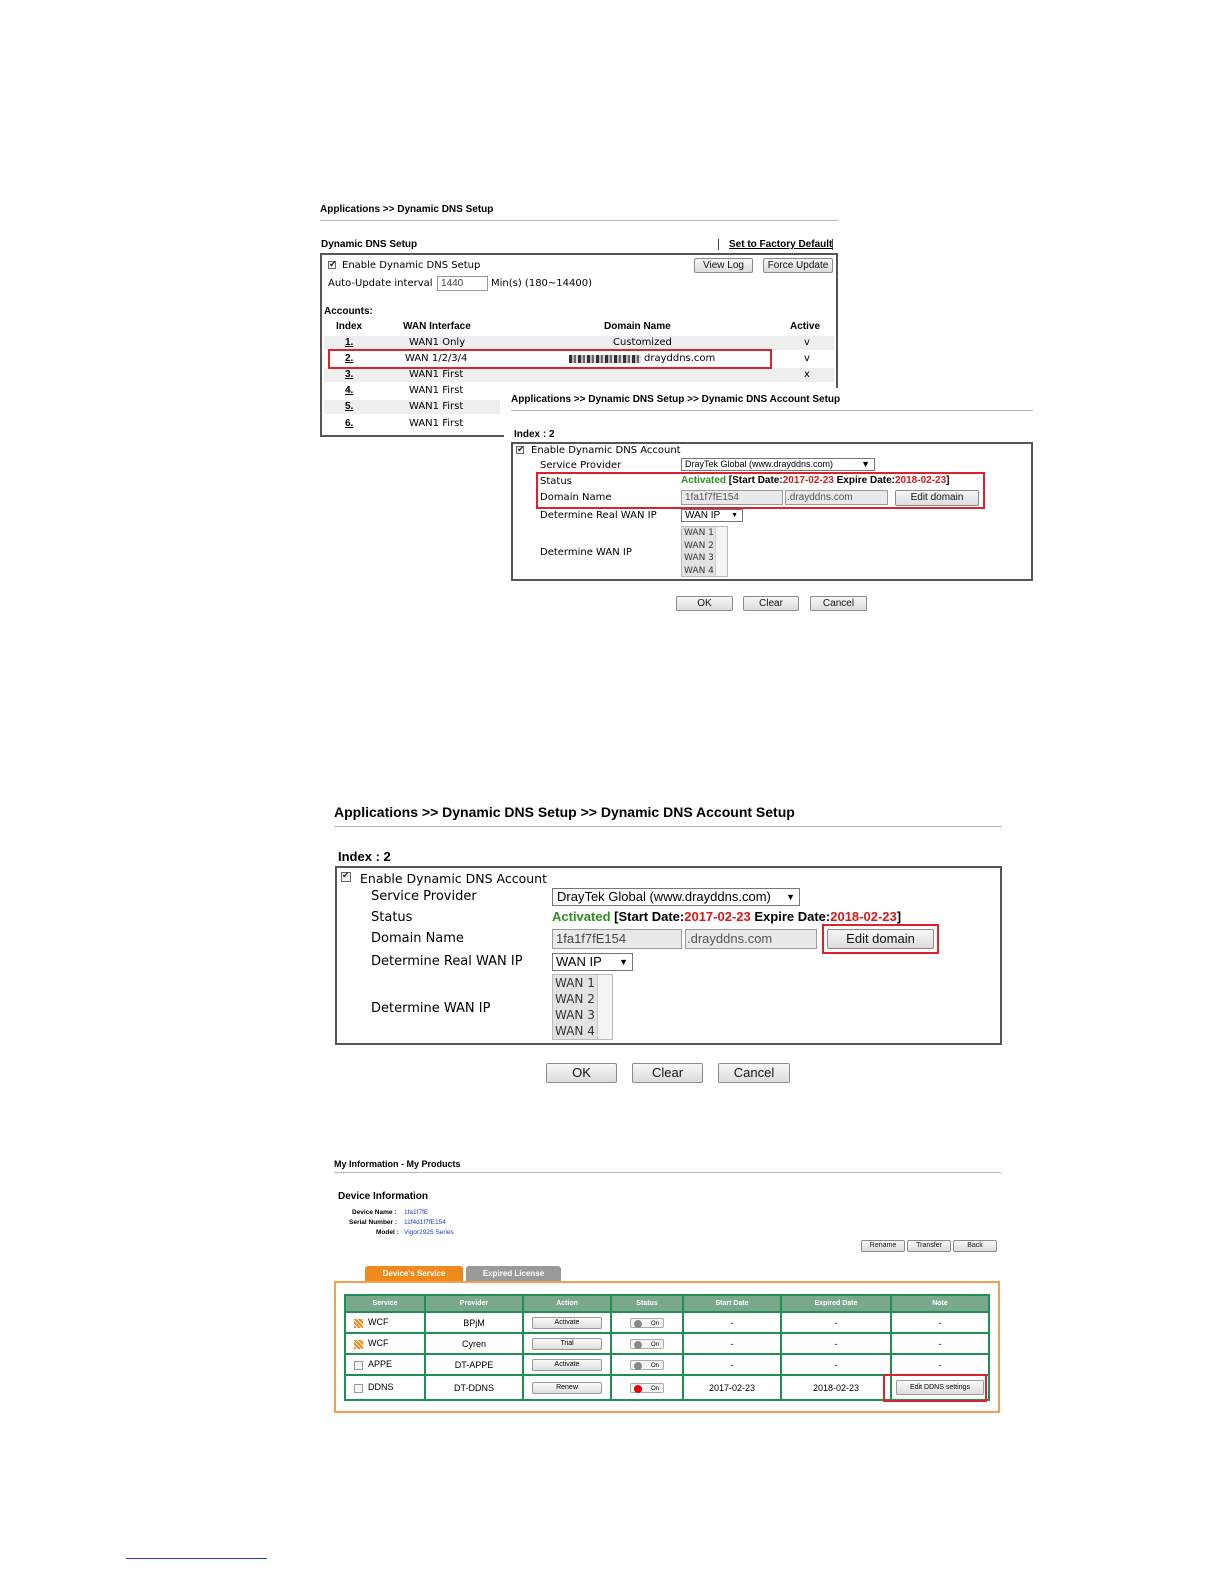 The height and width of the screenshot is (1584, 1224). I want to click on status-label-large: Status, so click(392, 917).